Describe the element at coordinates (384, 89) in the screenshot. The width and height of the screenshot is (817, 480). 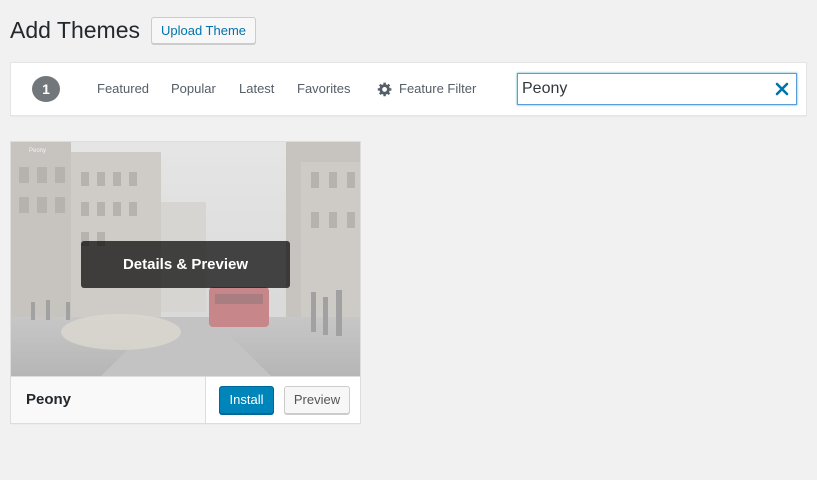
I see `gear-icon` at that location.